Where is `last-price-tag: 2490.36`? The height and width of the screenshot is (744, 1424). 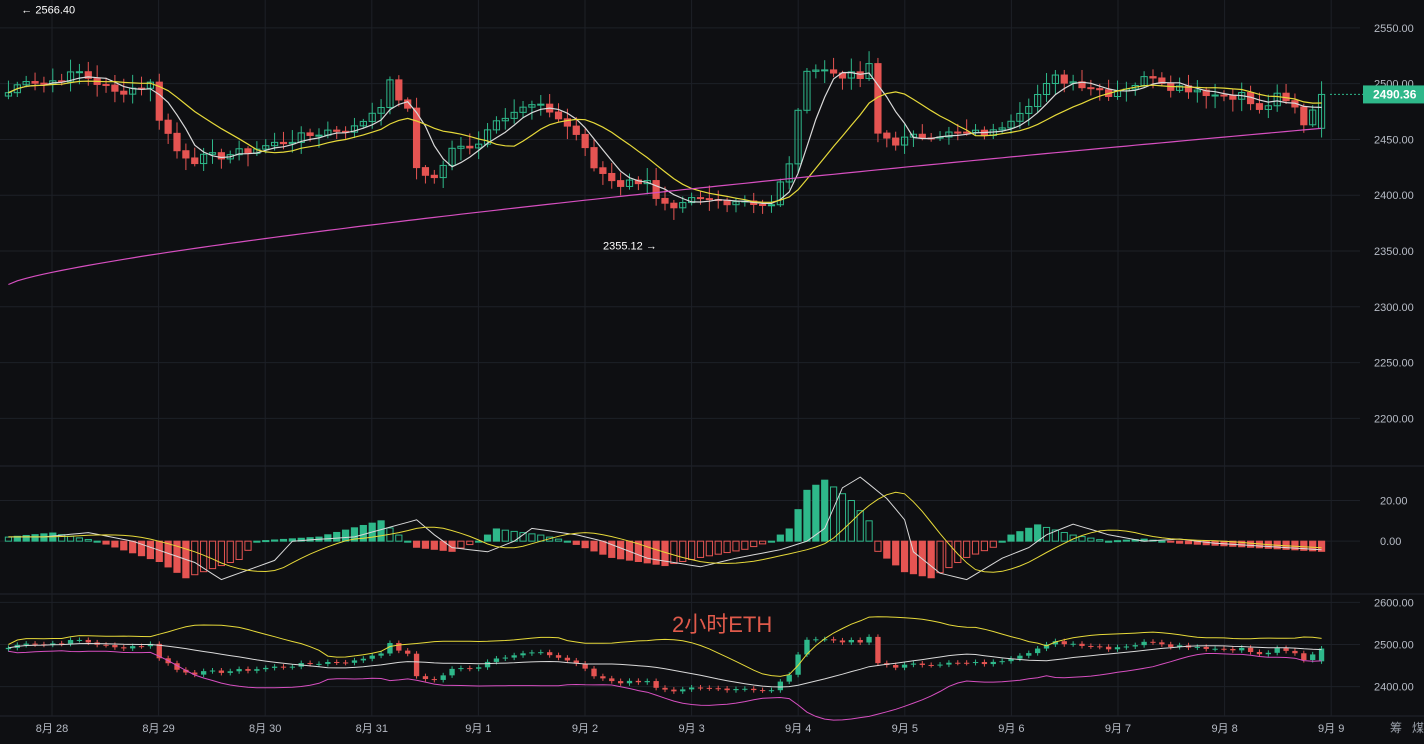 last-price-tag: 2490.36 is located at coordinates (1393, 94).